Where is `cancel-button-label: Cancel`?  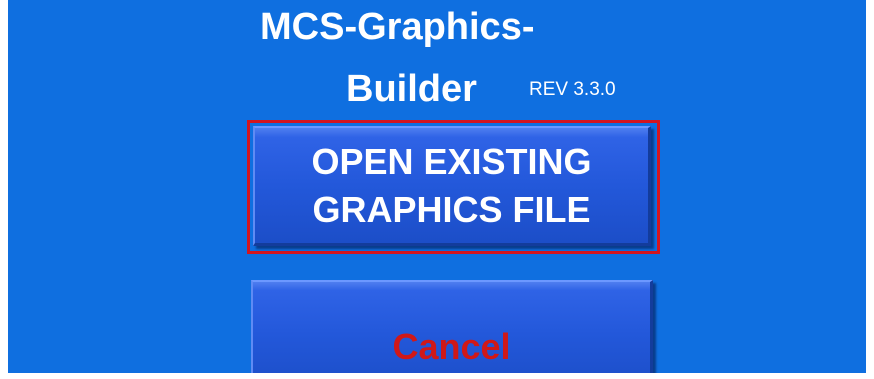
cancel-button-label: Cancel is located at coordinates (451, 346).